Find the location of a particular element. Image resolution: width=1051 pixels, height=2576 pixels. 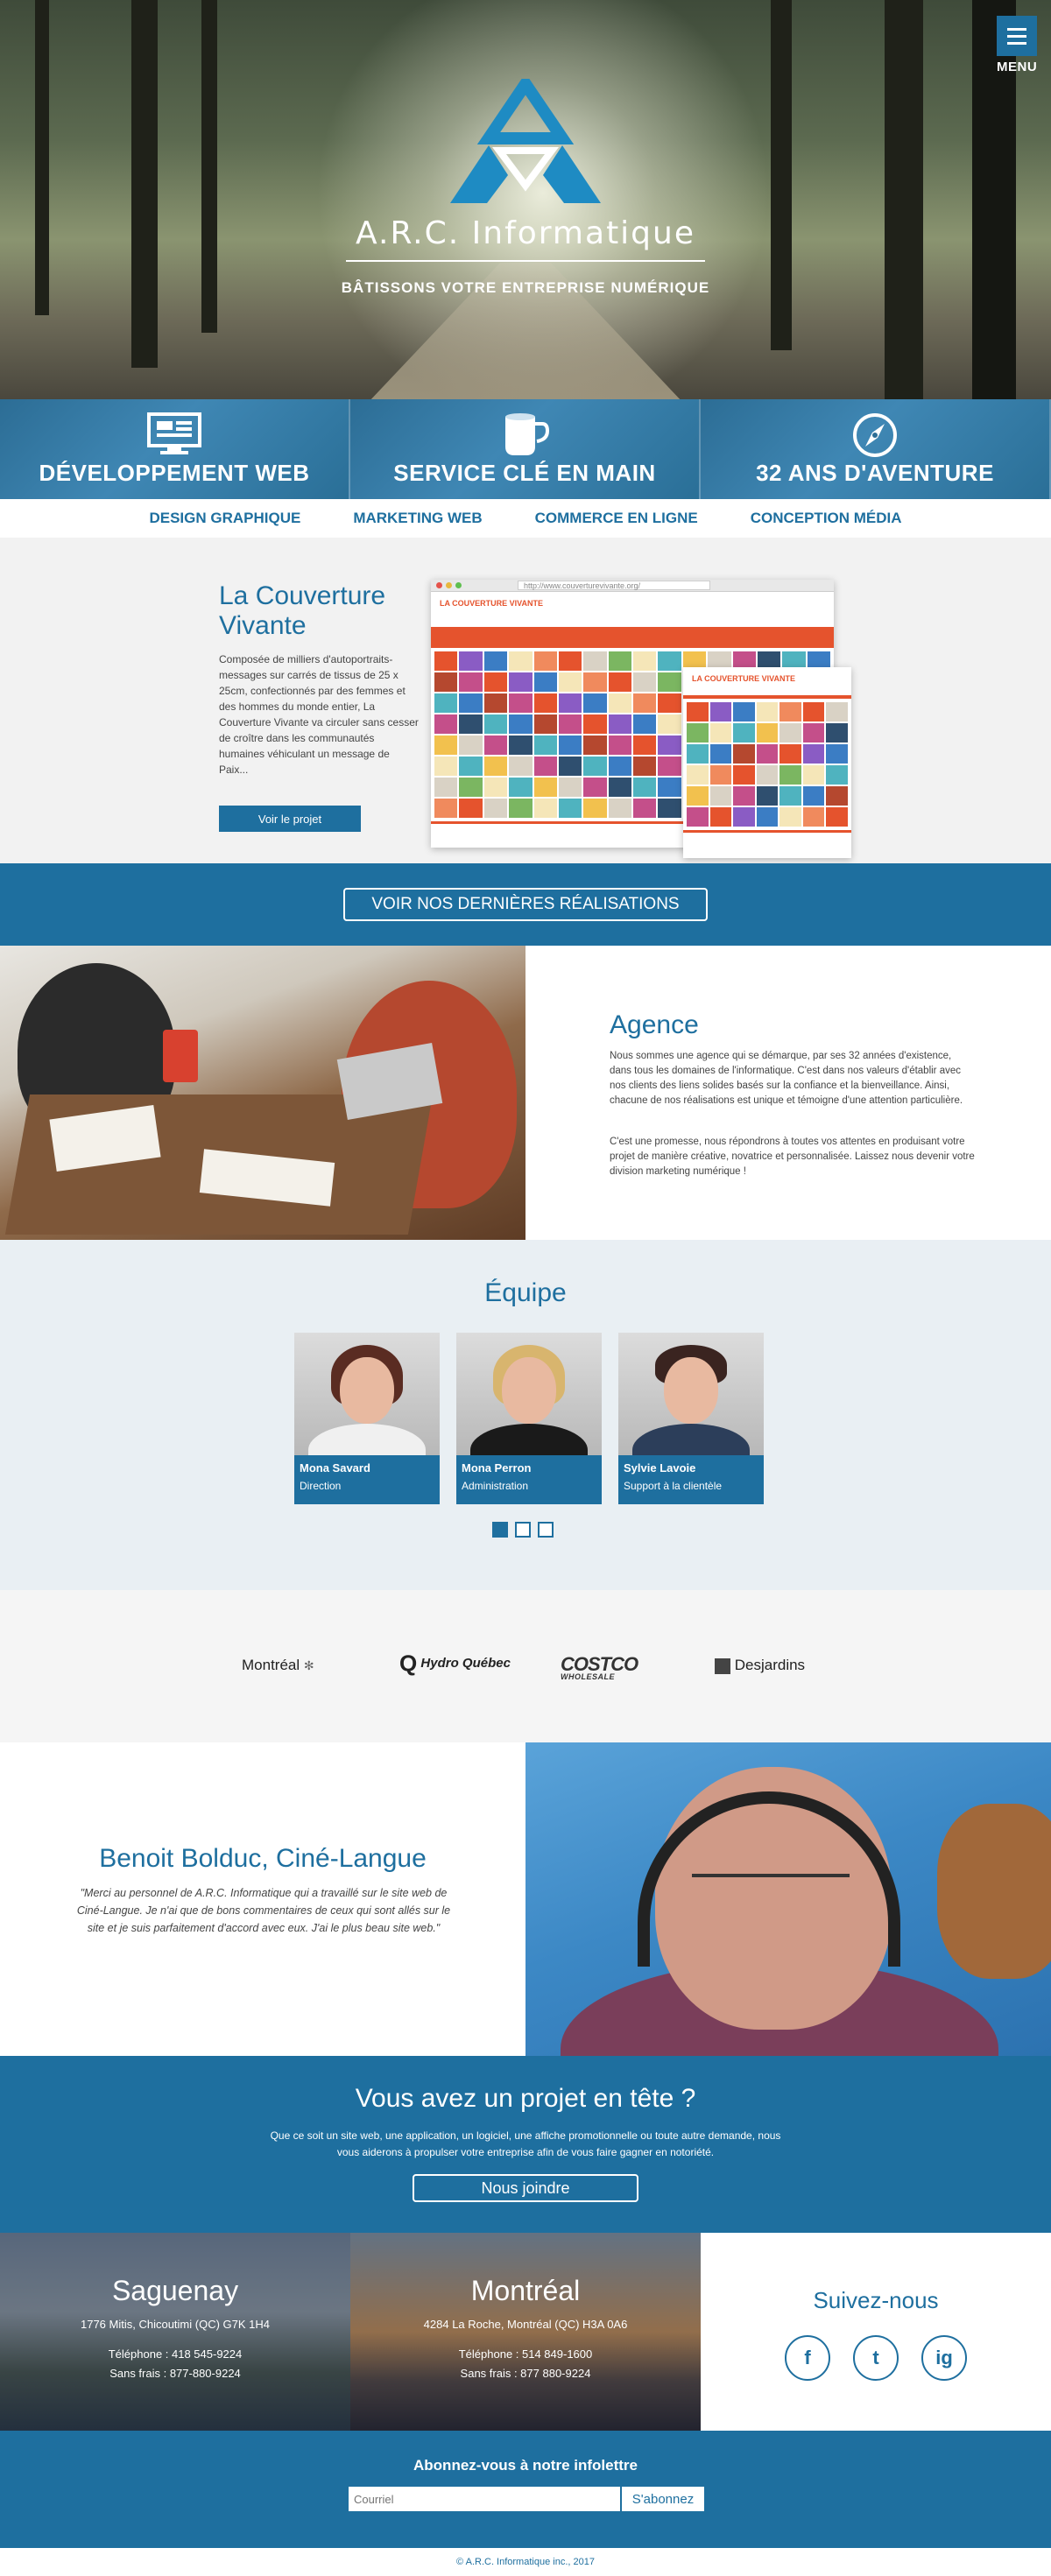

team-card: Mona Savard Direction is located at coordinates (367, 1418).